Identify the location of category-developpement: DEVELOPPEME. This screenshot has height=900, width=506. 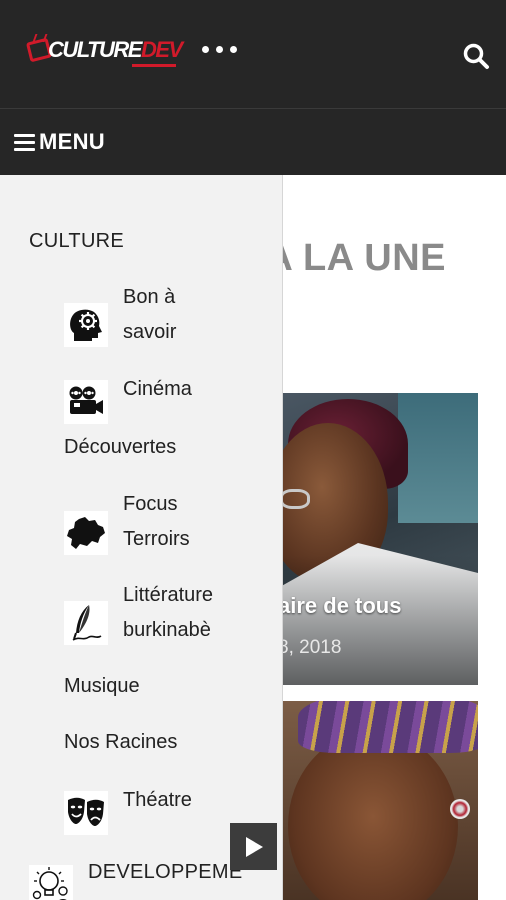
(165, 872).